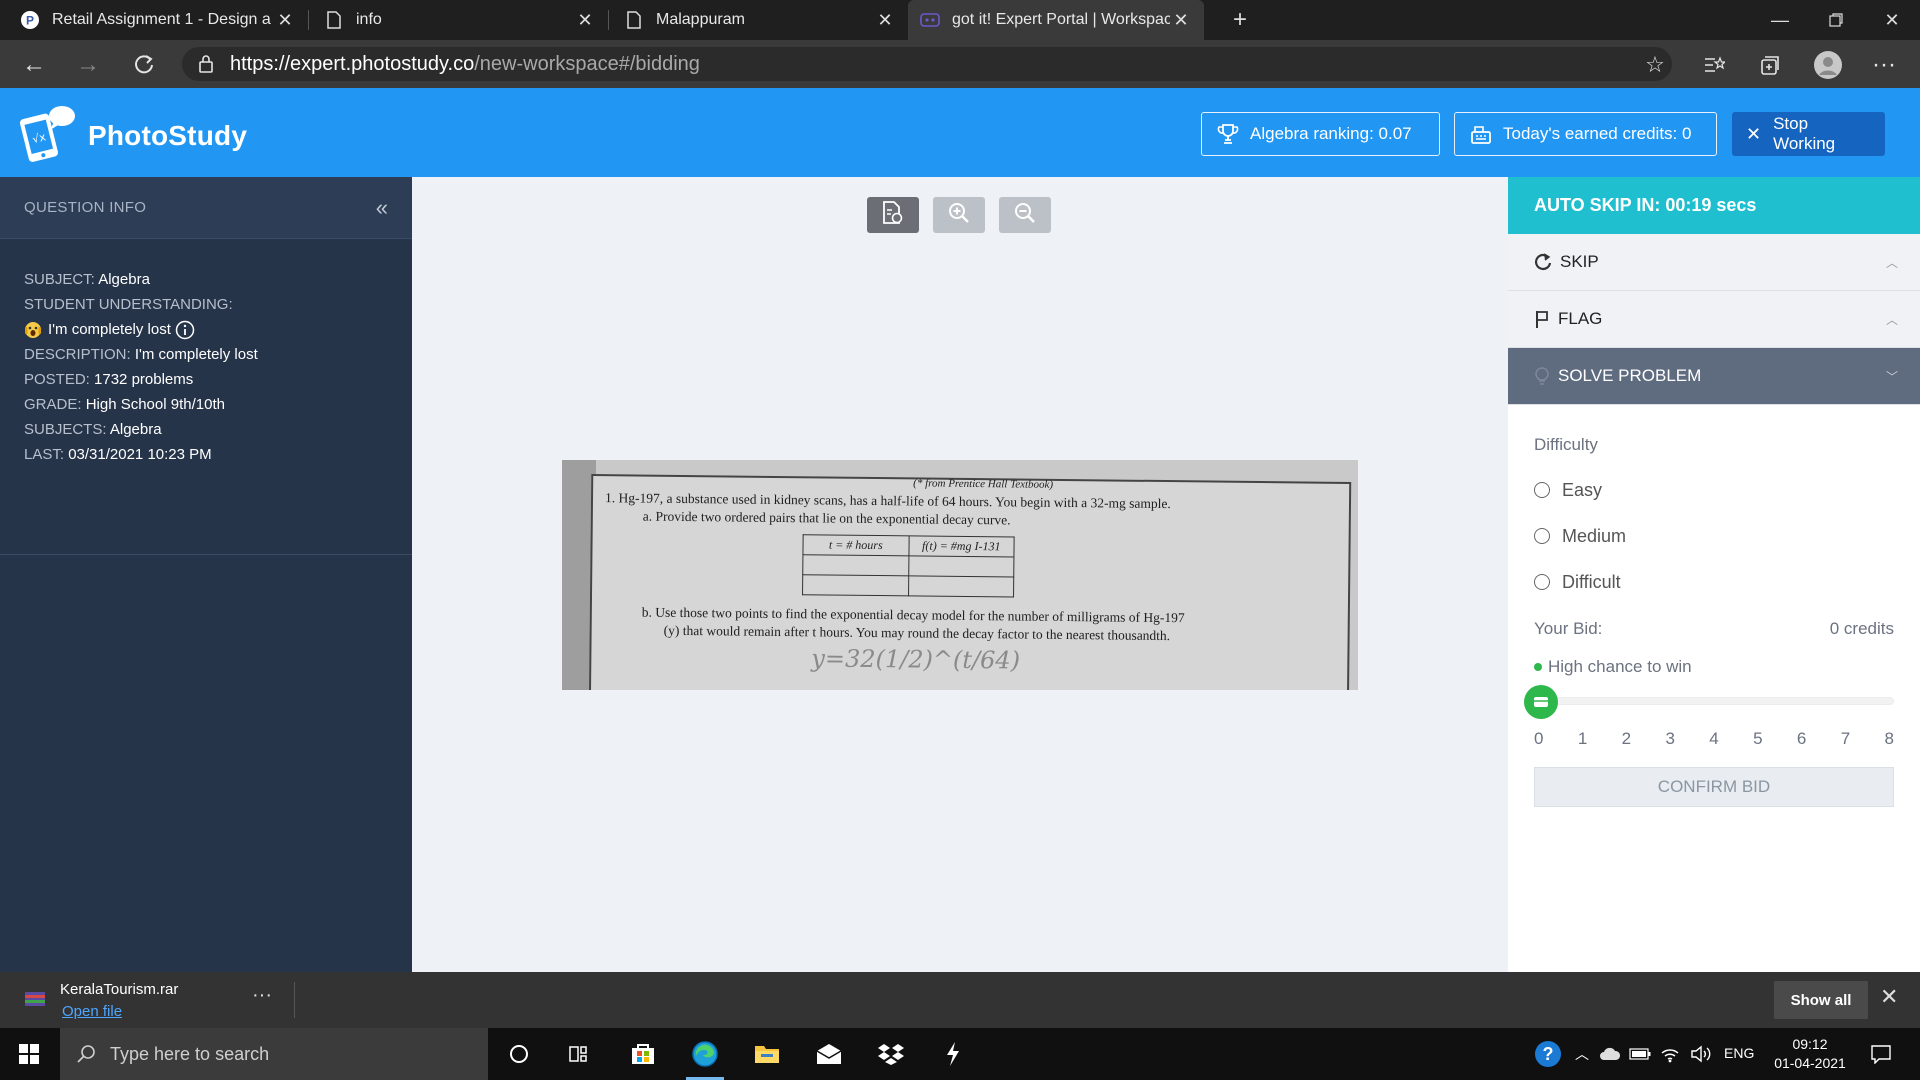 This screenshot has height=1080, width=1920. I want to click on earned-credits-button: Today's earned credits: 0, so click(1585, 134).